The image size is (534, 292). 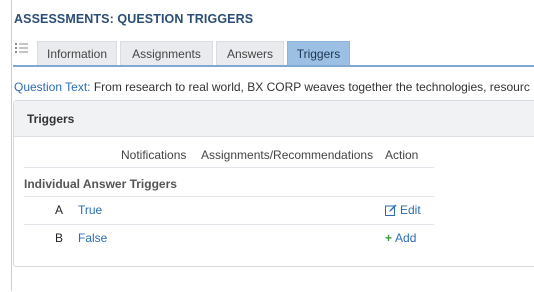 What do you see at coordinates (59, 210) in the screenshot?
I see `answer-letter: A` at bounding box center [59, 210].